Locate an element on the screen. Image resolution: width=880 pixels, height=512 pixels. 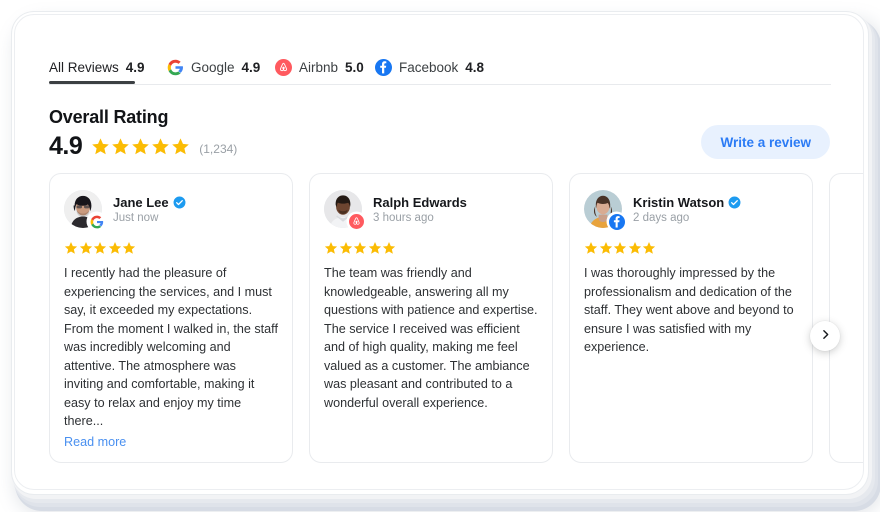
tab-facebook-label: Facebook is located at coordinates (429, 67).